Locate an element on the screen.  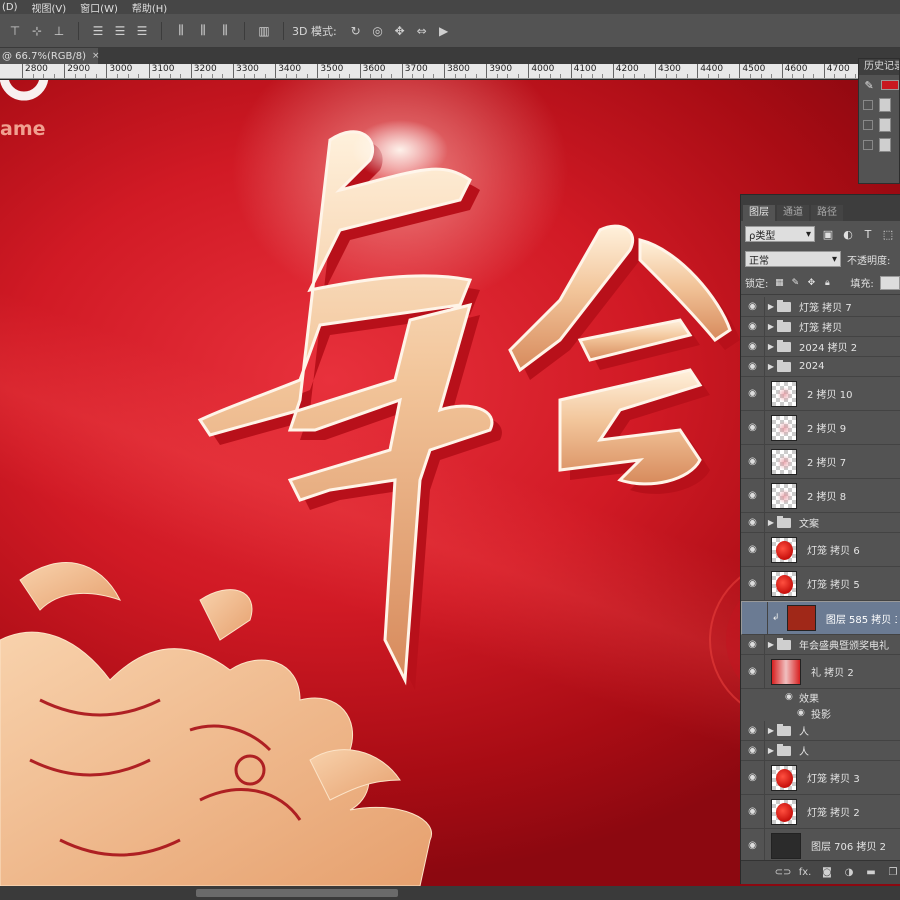
lock-image-icon: ✎ is located at coordinates (795, 283).